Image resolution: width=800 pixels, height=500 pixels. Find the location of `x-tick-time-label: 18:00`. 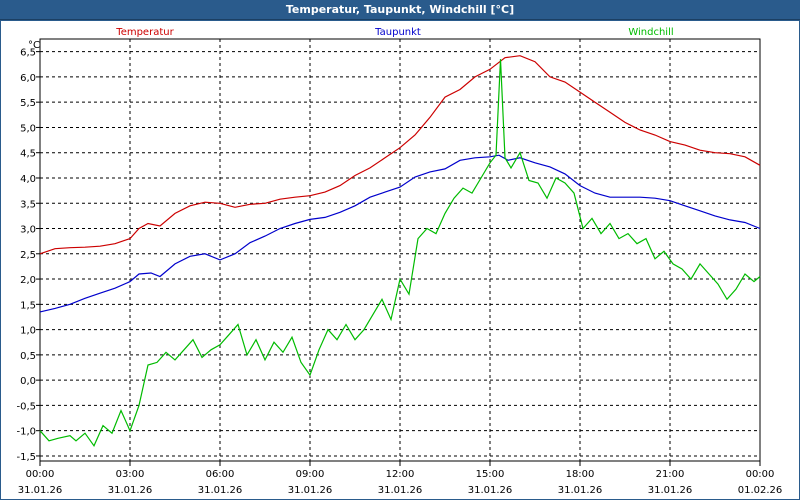

x-tick-time-label: 18:00 is located at coordinates (580, 474).